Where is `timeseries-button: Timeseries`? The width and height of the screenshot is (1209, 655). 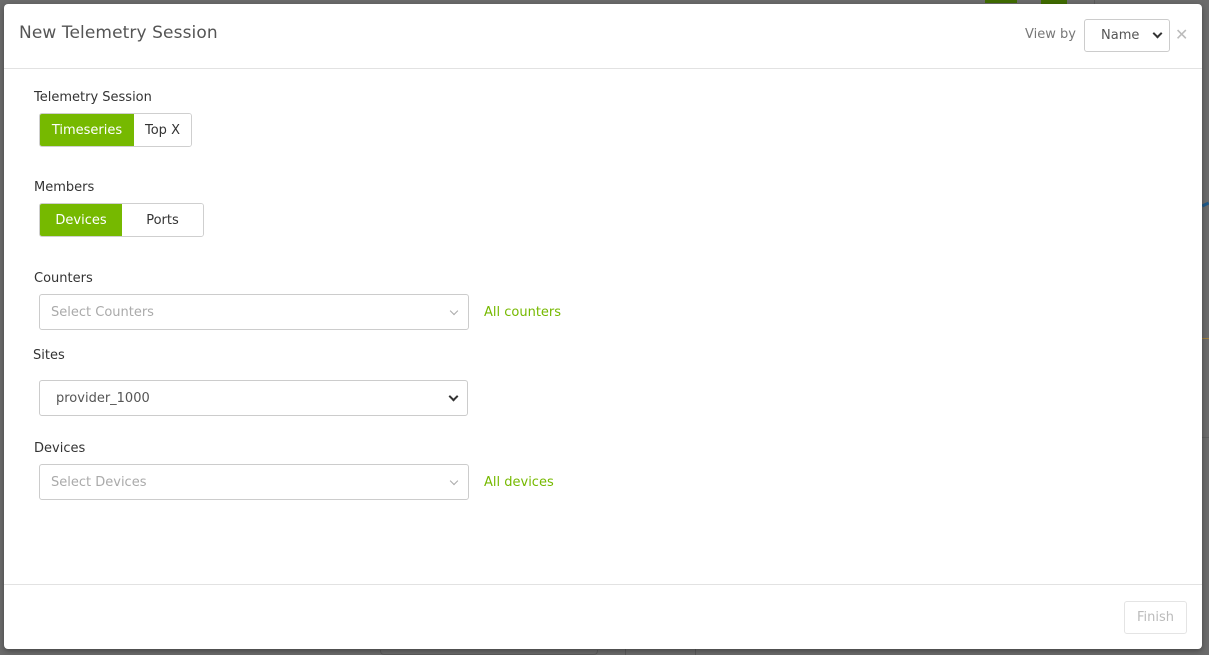
timeseries-button: Timeseries is located at coordinates (87, 130).